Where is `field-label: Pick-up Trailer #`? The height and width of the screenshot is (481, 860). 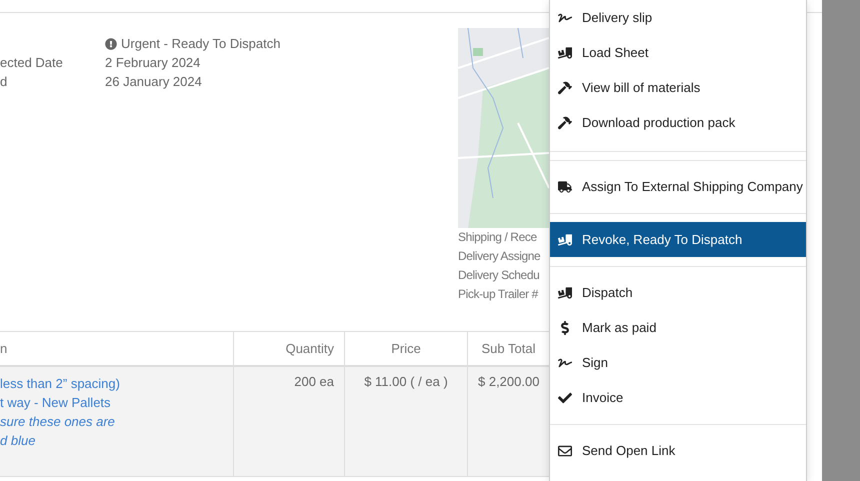 field-label: Pick-up Trailer # is located at coordinates (498, 294).